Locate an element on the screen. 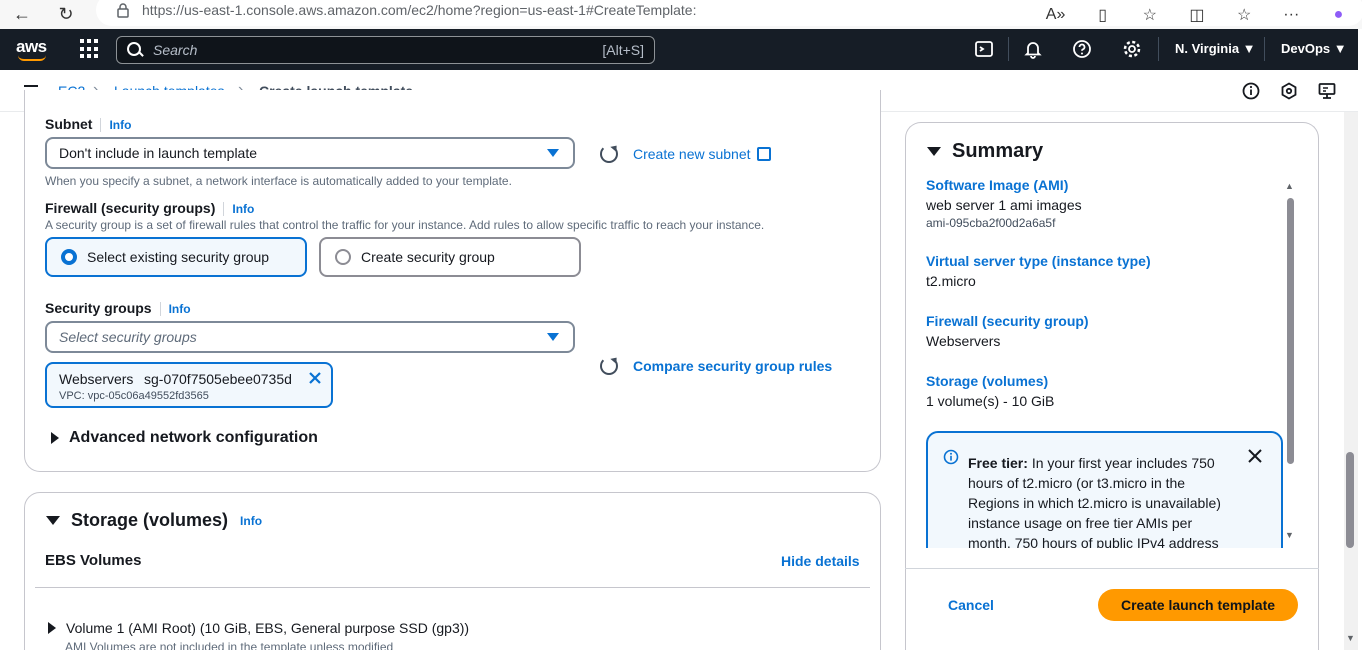 This screenshot has width=1362, height=650. sg-token-id: sg-070f7505ebee0735d is located at coordinates (218, 379).